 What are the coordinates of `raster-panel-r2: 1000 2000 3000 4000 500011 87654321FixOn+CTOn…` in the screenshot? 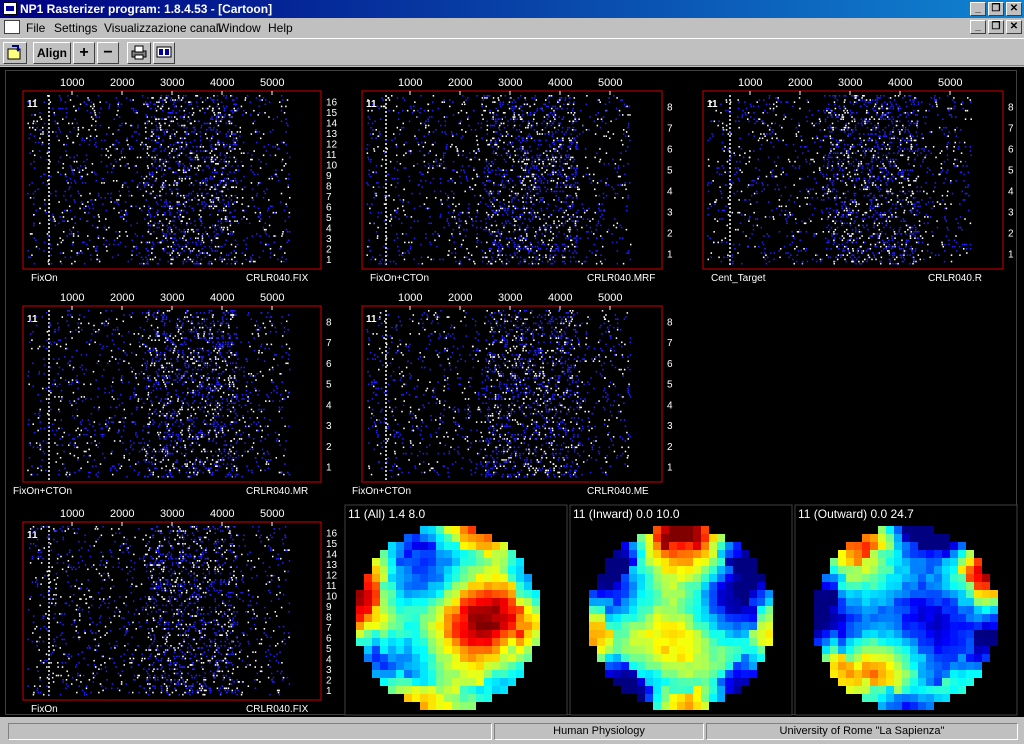 It's located at (517, 180).